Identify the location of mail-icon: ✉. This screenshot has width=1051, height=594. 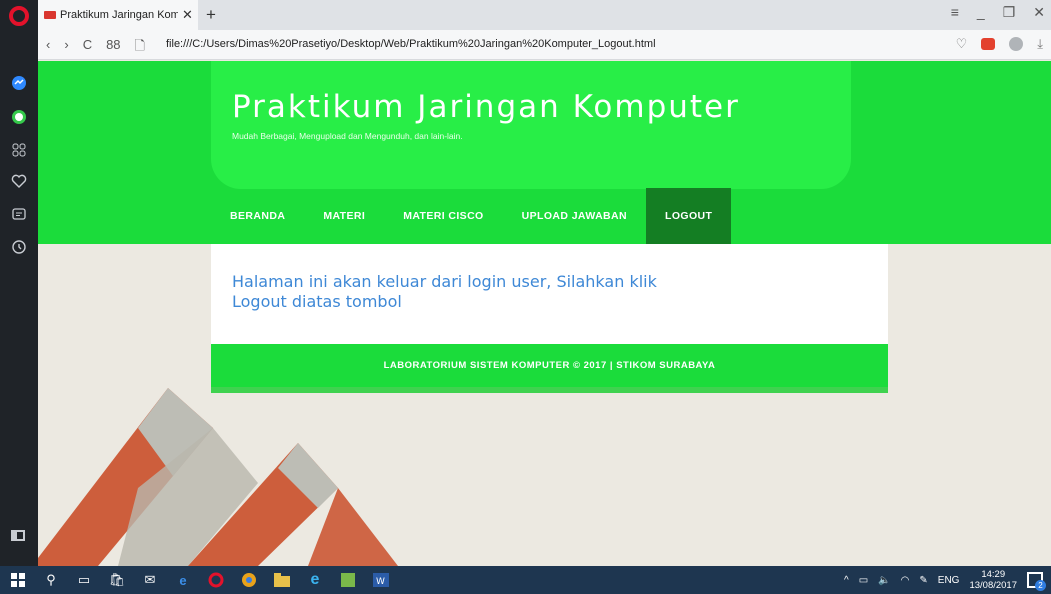
(150, 580).